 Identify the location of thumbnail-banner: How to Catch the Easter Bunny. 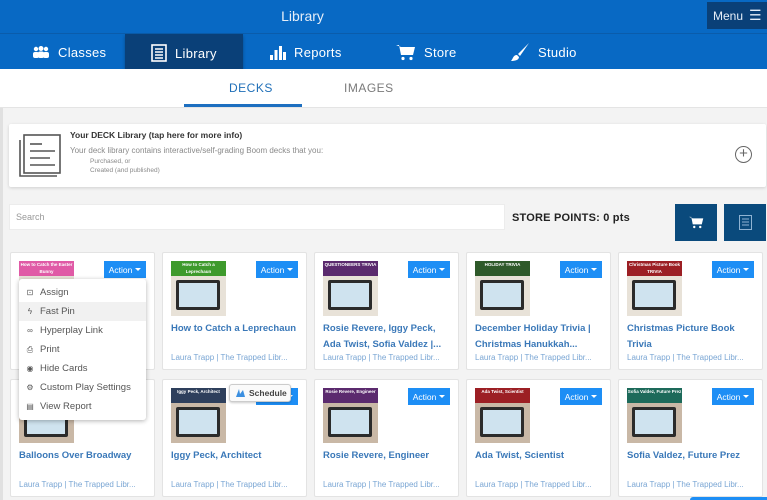
(46, 268).